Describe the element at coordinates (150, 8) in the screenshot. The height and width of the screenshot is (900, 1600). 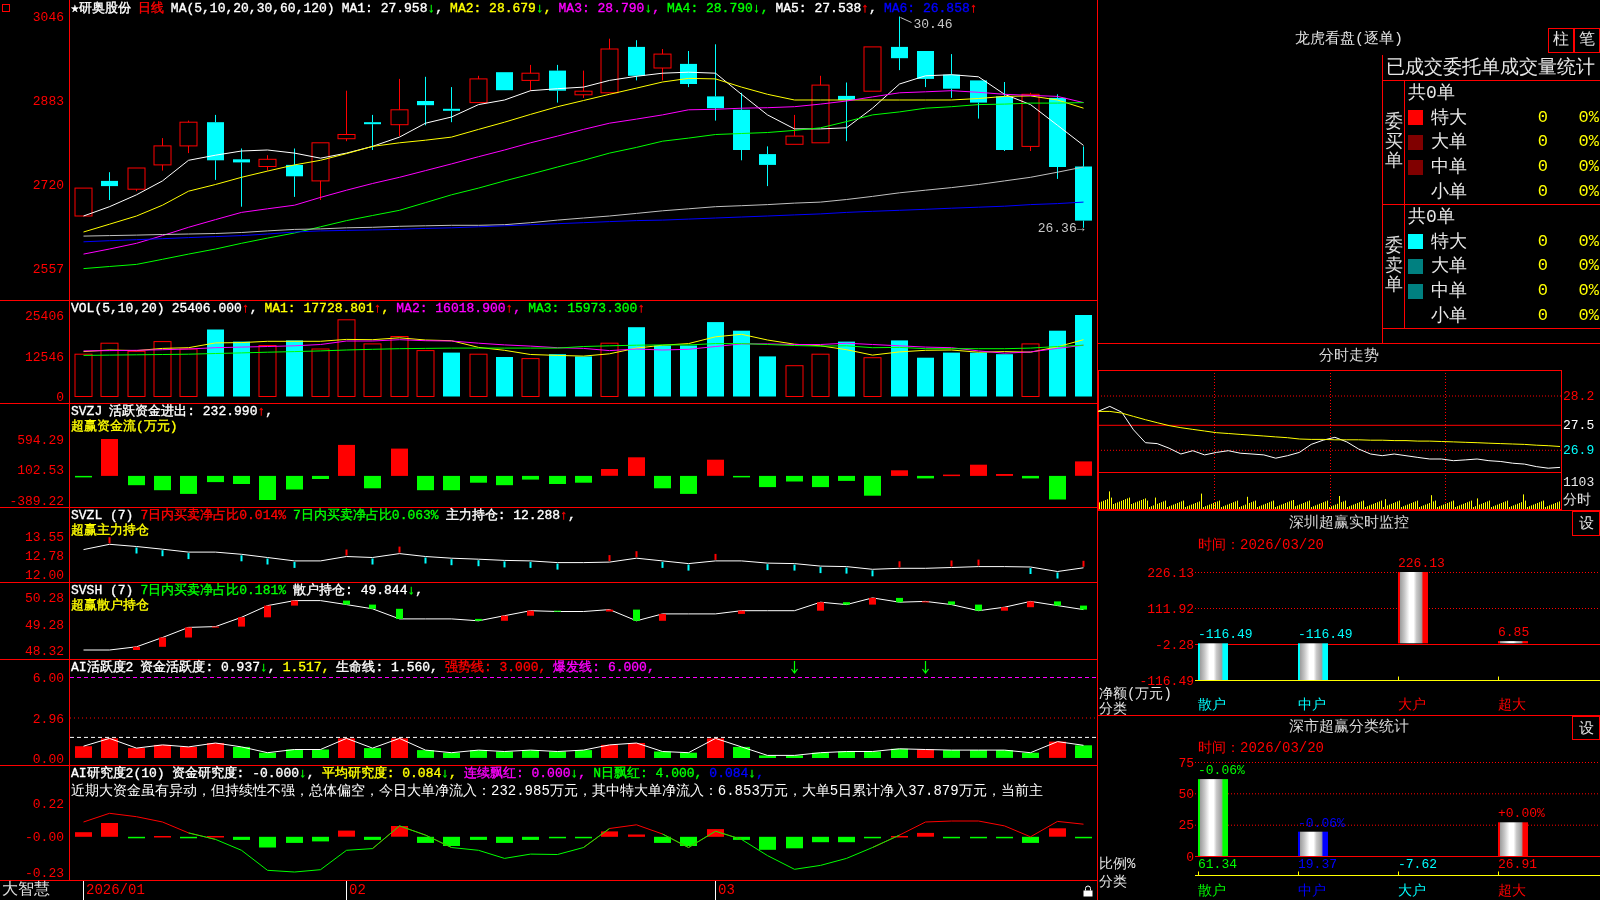
I see `legend-entry: 日线` at that location.